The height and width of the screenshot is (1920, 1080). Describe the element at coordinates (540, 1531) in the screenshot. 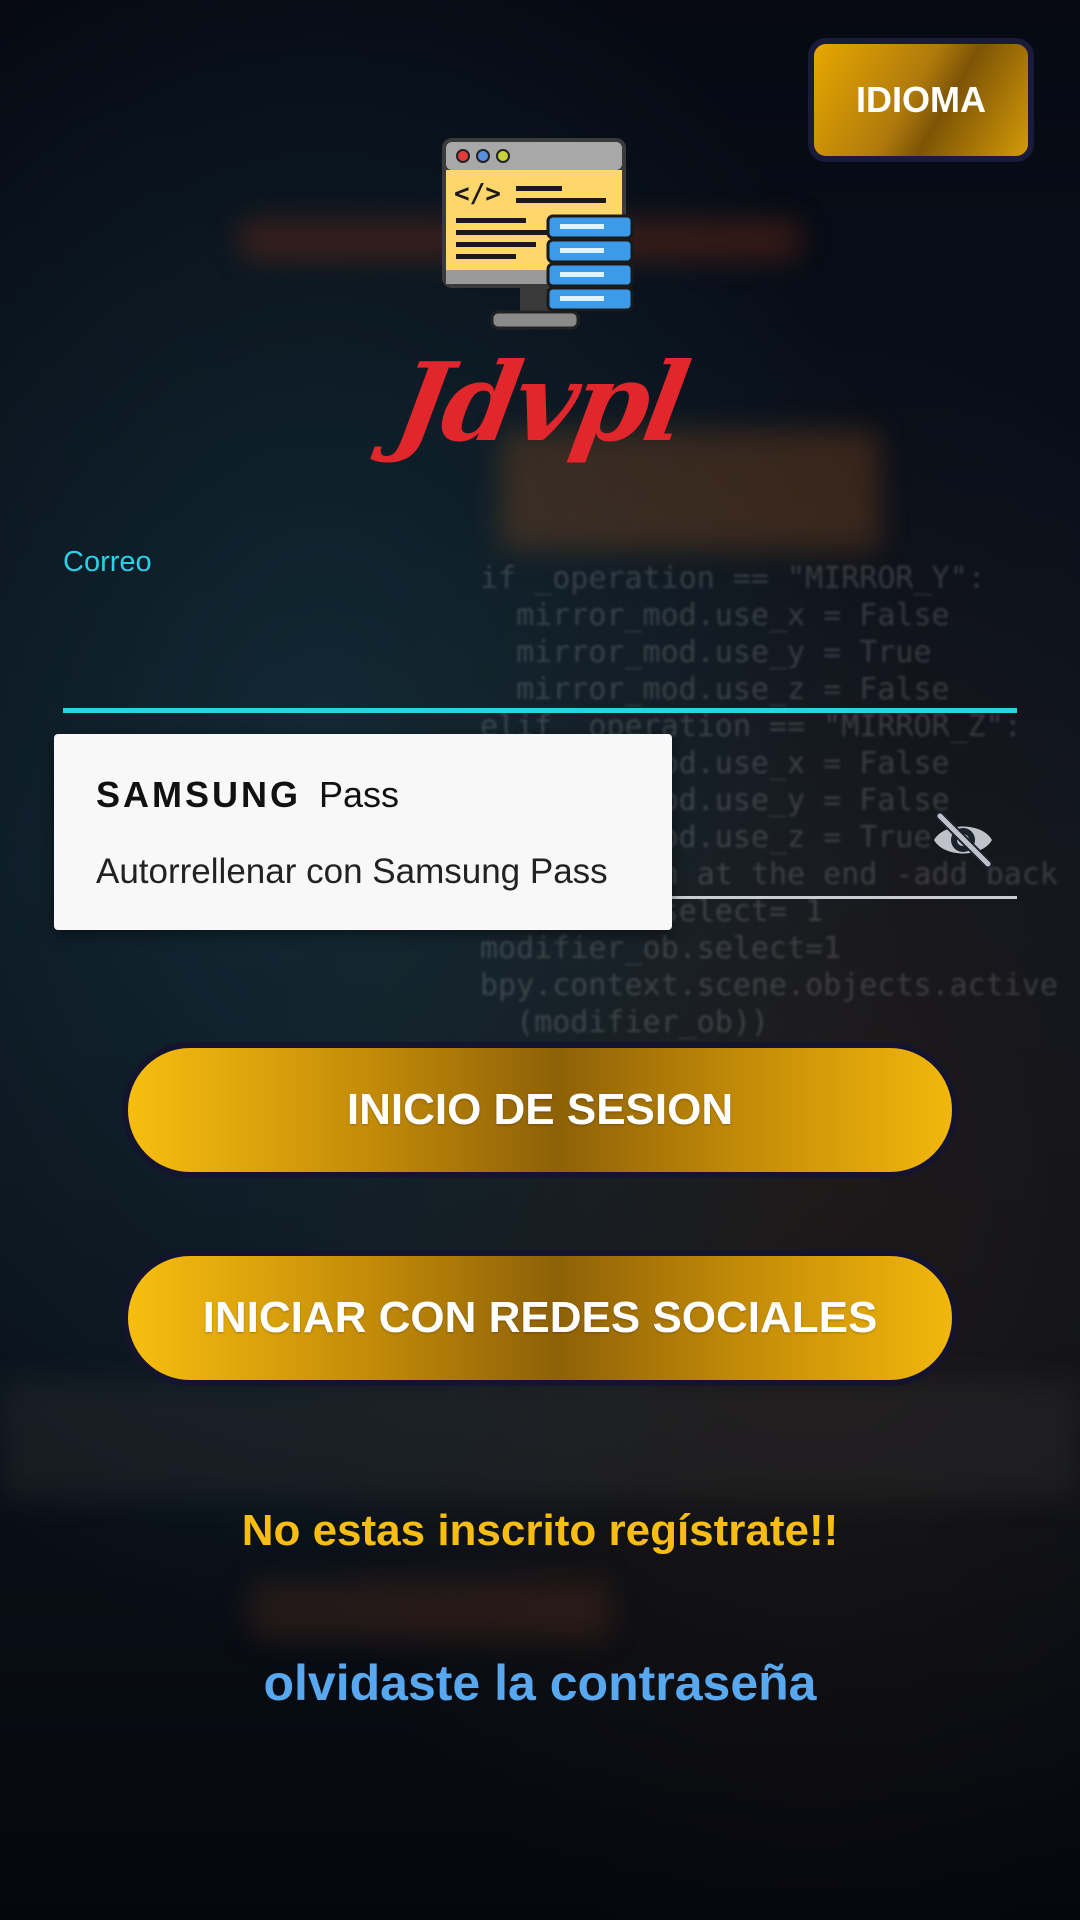

I see `register-link: No estas inscrito regístrate!!` at that location.